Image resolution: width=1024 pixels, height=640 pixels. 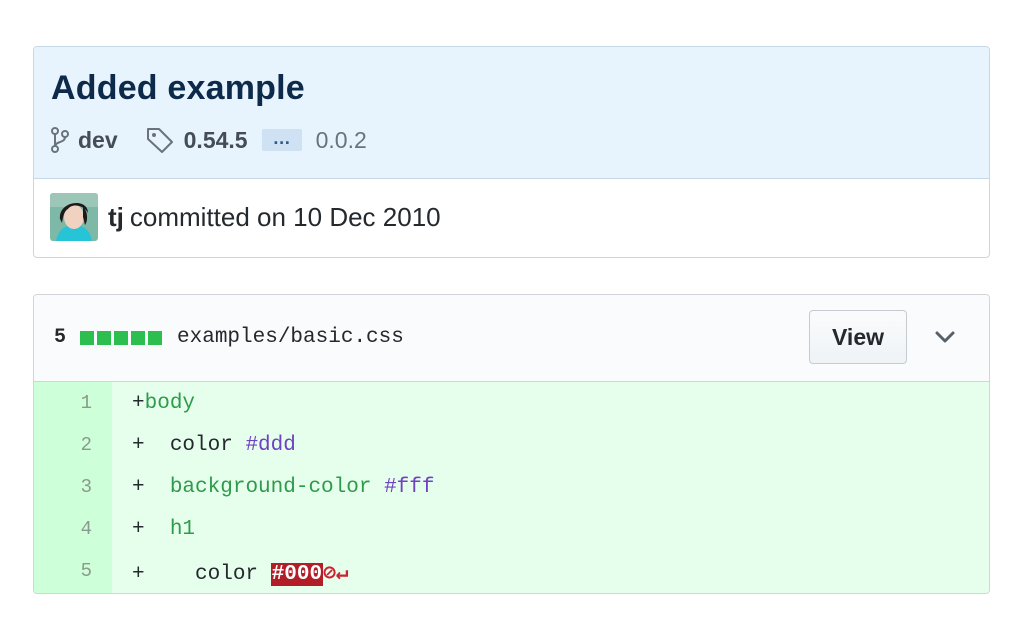 I want to click on diffstat: 5 examples/basic.css, so click(x=229, y=337).